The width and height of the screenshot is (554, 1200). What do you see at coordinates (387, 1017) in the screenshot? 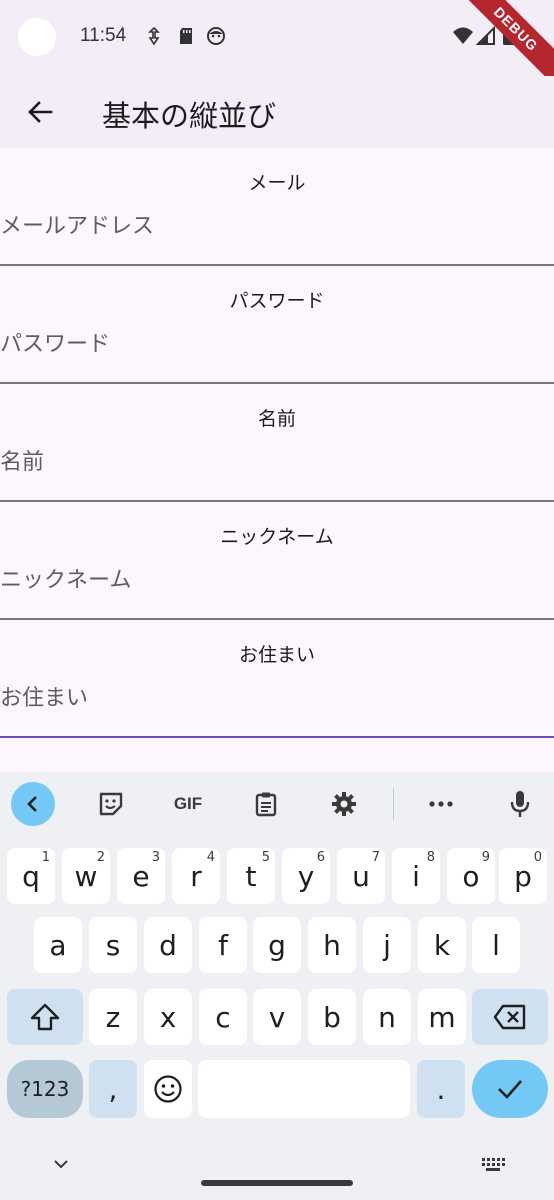
I see `key-n: n` at bounding box center [387, 1017].